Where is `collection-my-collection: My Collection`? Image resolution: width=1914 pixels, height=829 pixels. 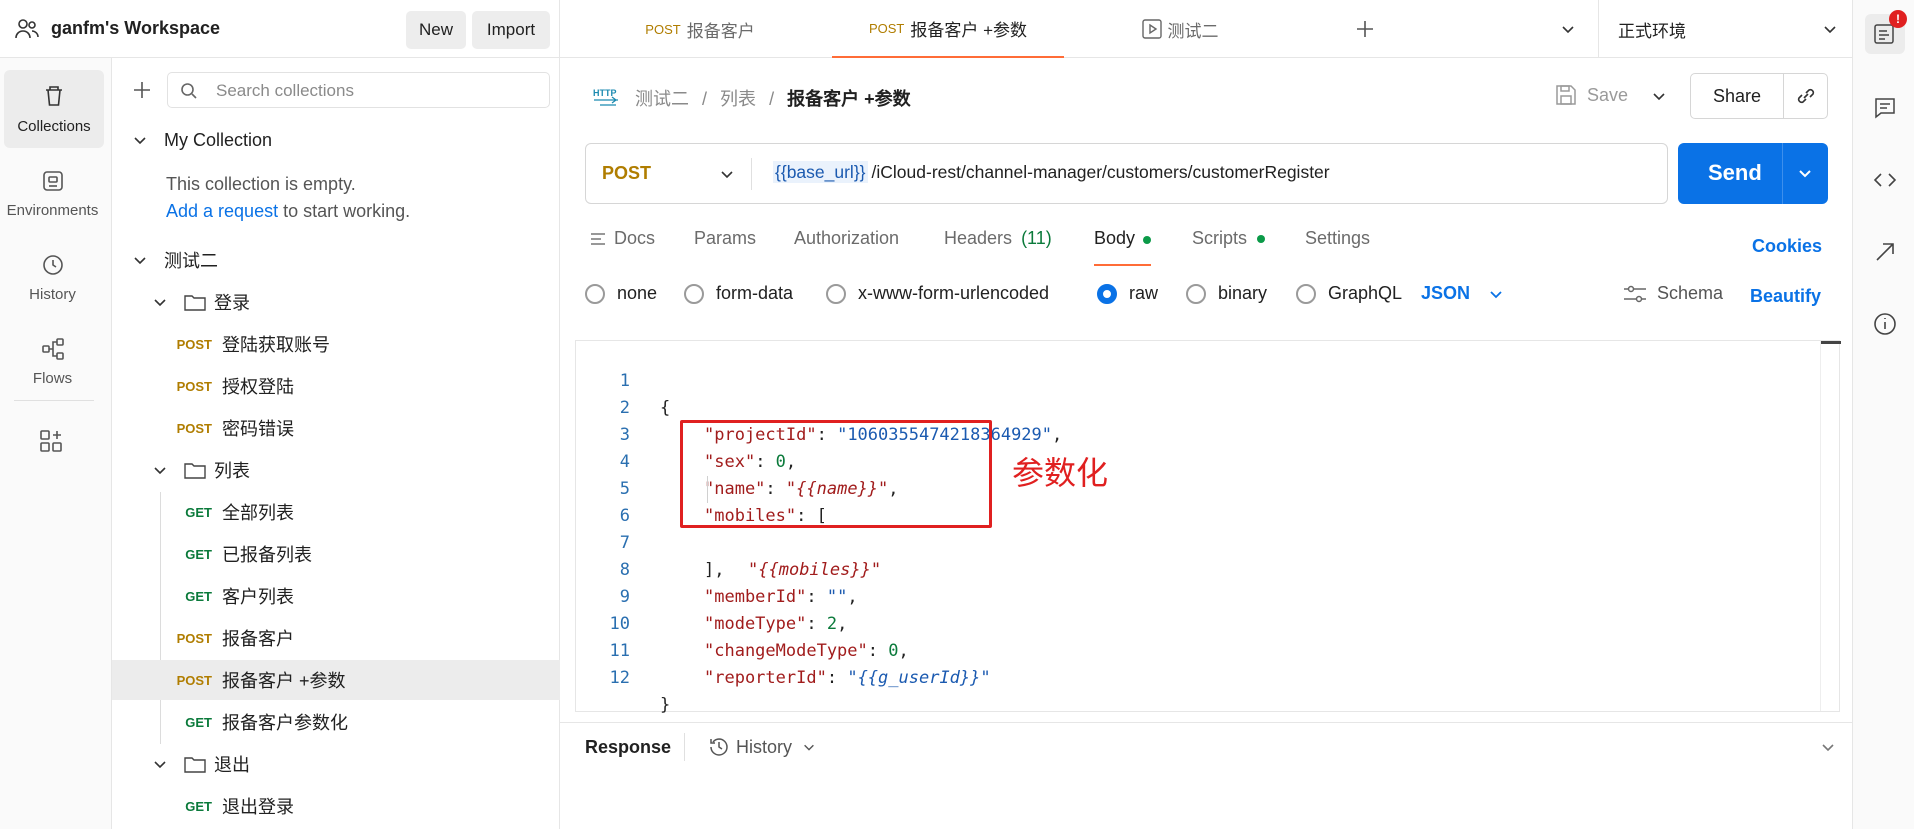 collection-my-collection: My Collection is located at coordinates (336, 140).